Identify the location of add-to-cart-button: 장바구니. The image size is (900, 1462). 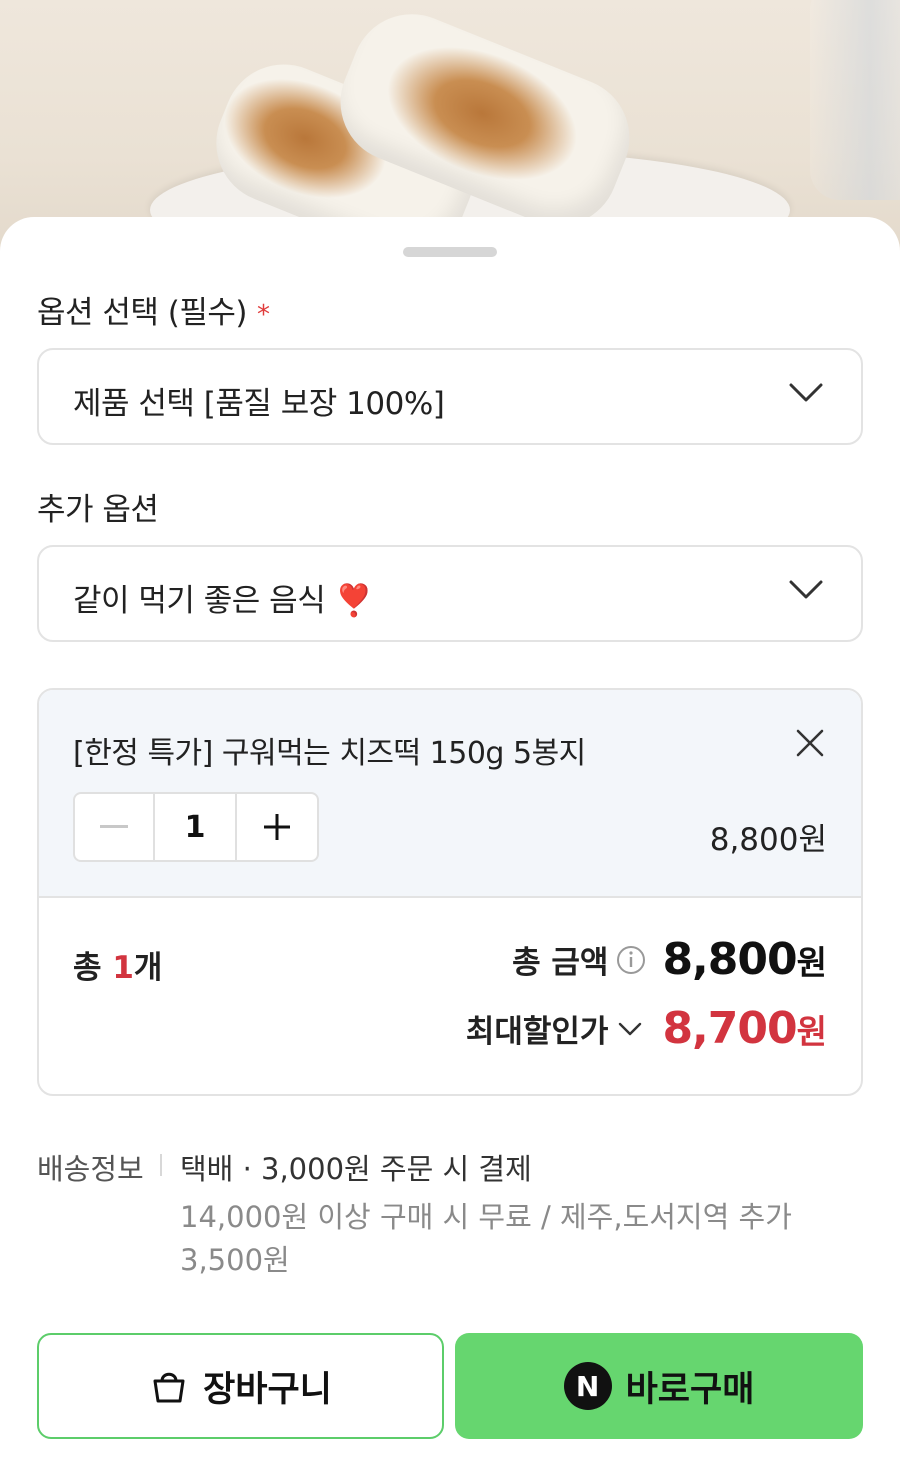
(240, 1386).